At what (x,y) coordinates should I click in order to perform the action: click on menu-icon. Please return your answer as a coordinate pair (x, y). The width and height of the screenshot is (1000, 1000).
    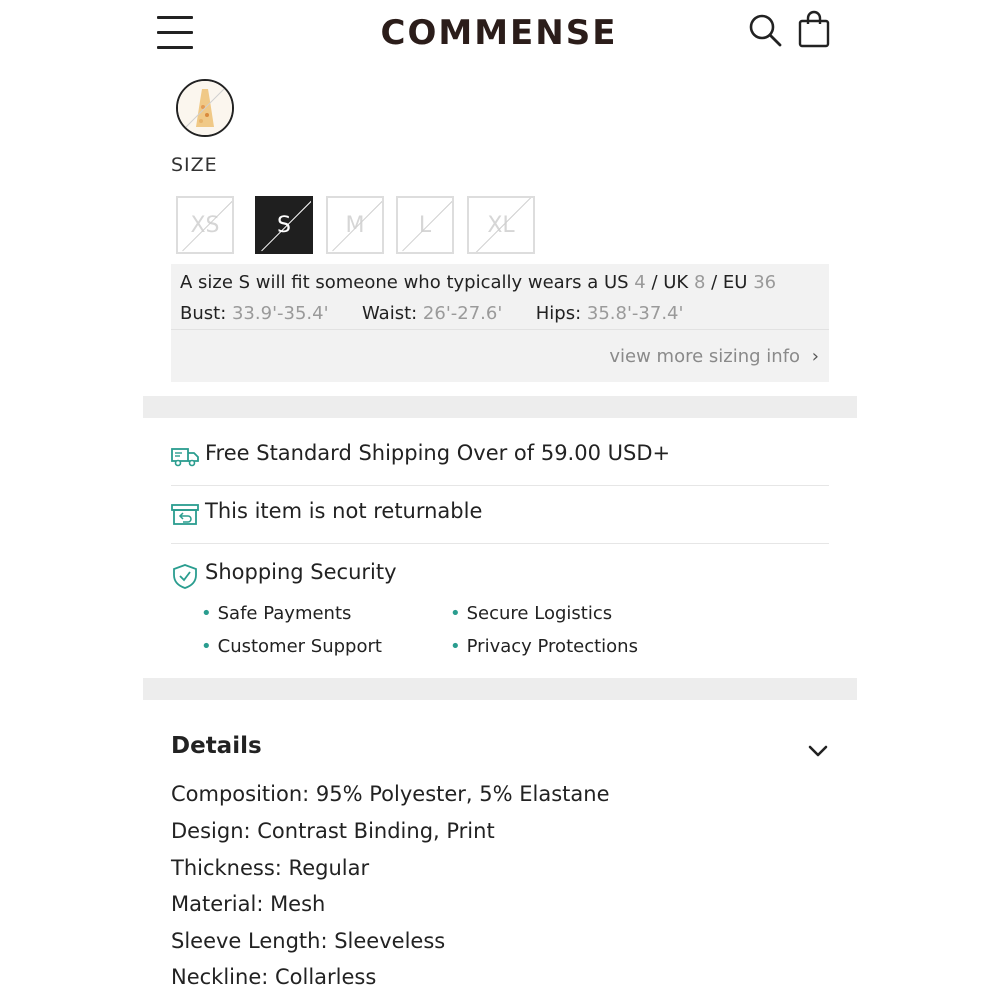
    Looking at the image, I should click on (176, 33).